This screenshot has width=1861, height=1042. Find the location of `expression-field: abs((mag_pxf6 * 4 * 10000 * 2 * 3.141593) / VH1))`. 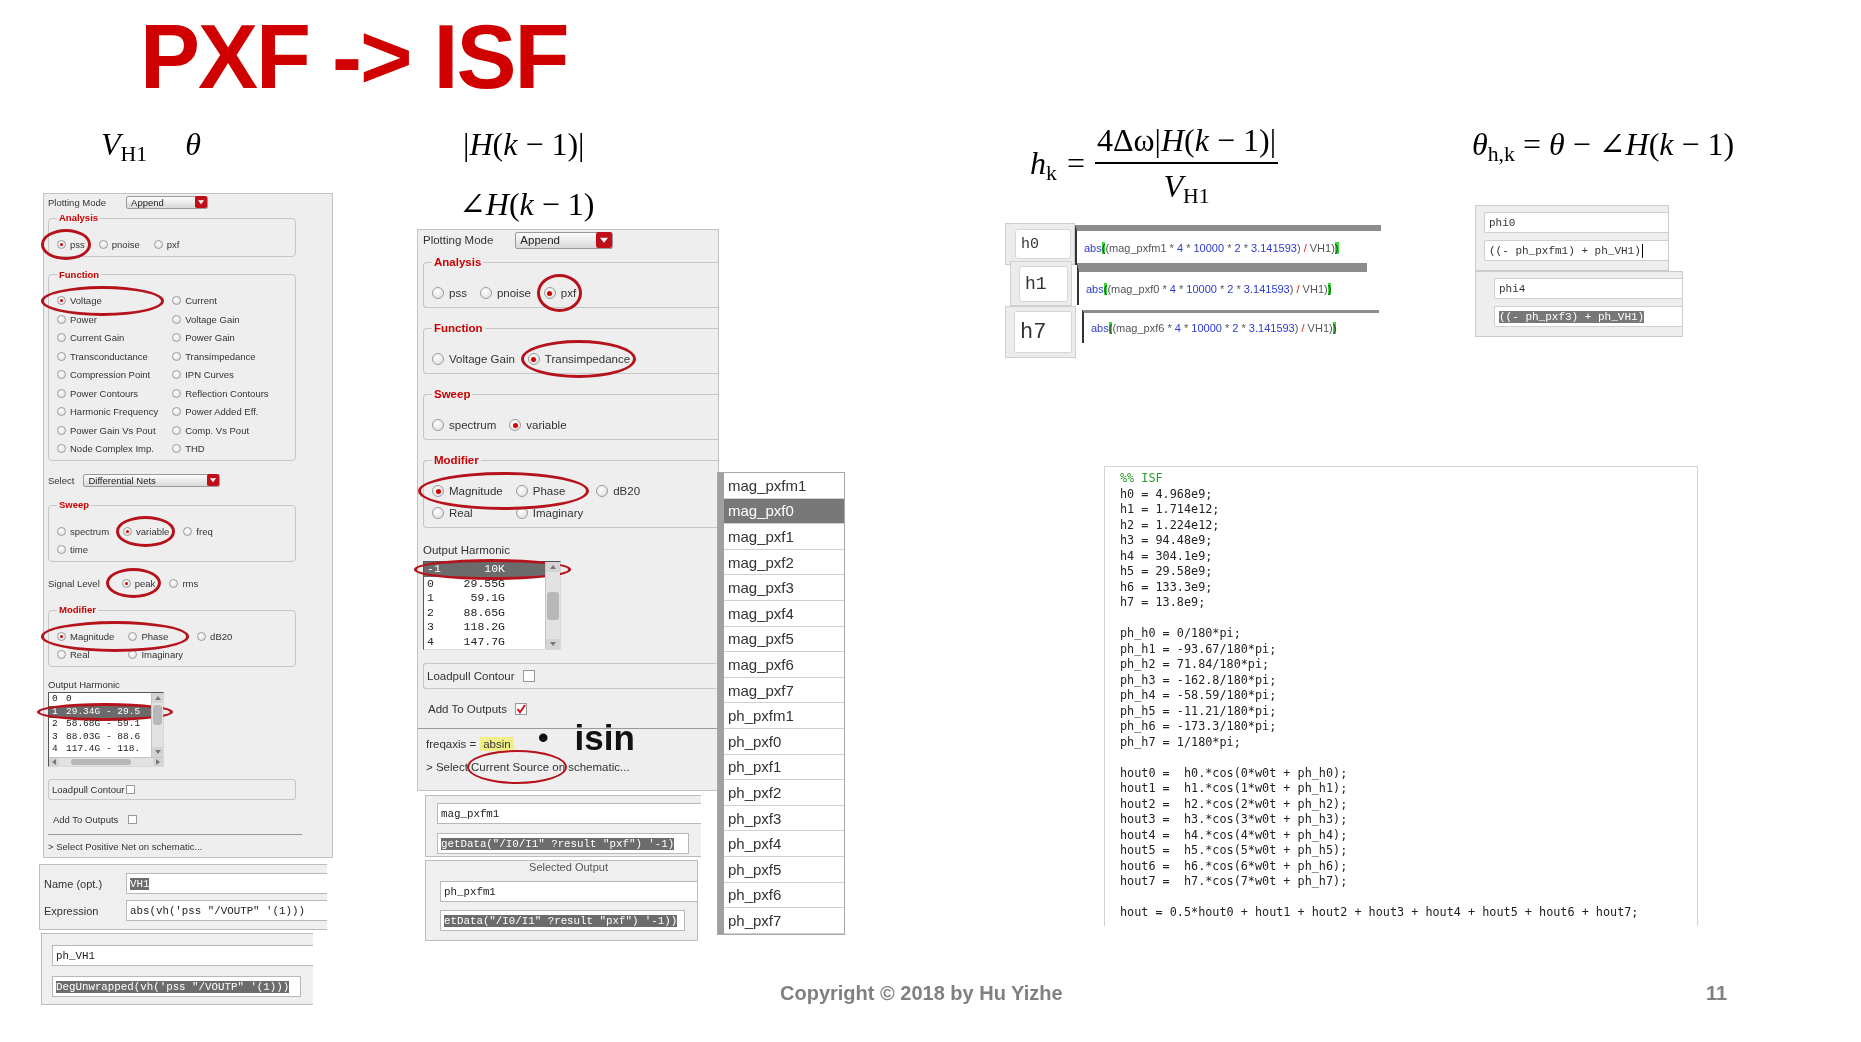

expression-field: abs((mag_pxf6 * 4 * 10000 * 2 * 3.141593) / VH1)) is located at coordinates (1230, 326).